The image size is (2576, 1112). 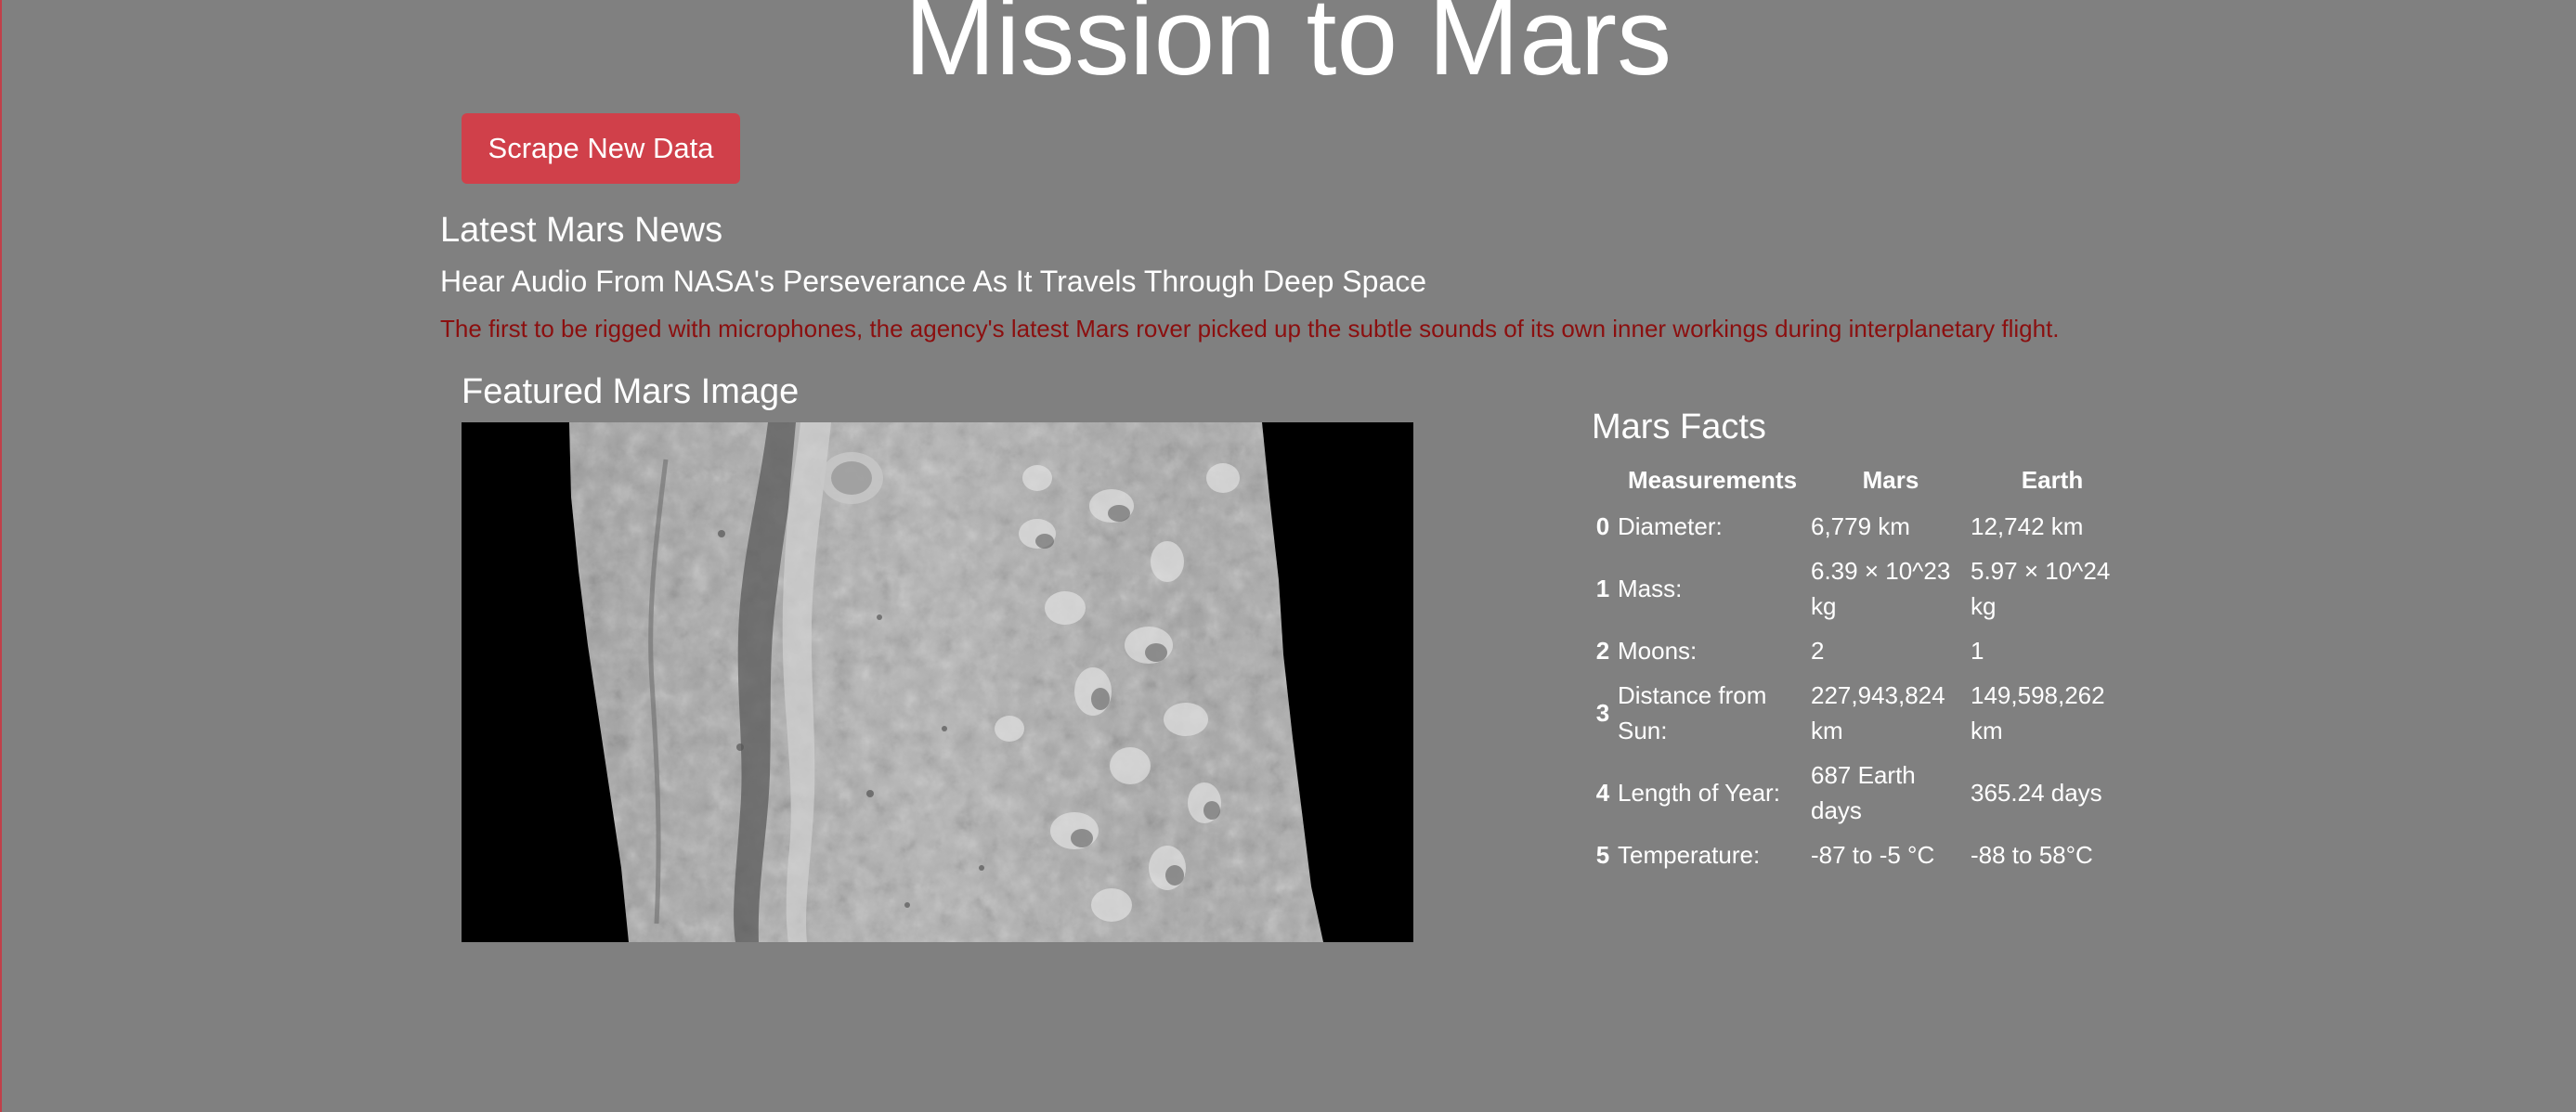 What do you see at coordinates (2037, 793) in the screenshot?
I see `earth-value: 365.24 days` at bounding box center [2037, 793].